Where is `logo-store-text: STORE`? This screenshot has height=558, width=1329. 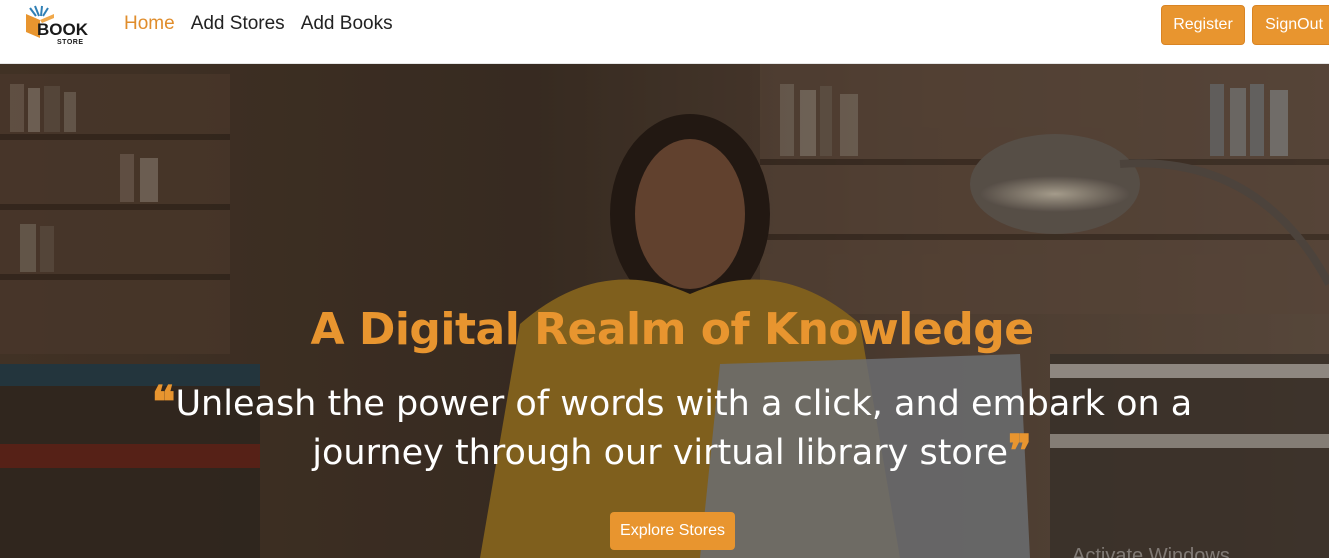
logo-store-text: STORE is located at coordinates (70, 42).